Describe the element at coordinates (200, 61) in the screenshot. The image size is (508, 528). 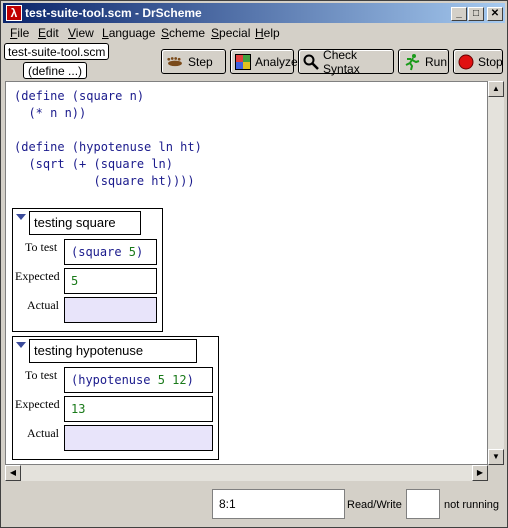
I see `step-label: Step` at that location.